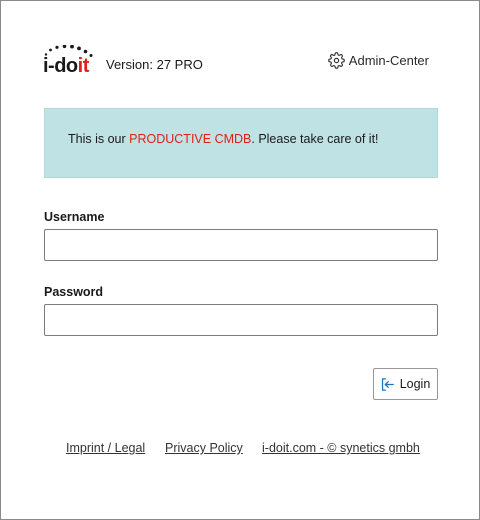  What do you see at coordinates (387, 384) in the screenshot?
I see `login-icon` at bounding box center [387, 384].